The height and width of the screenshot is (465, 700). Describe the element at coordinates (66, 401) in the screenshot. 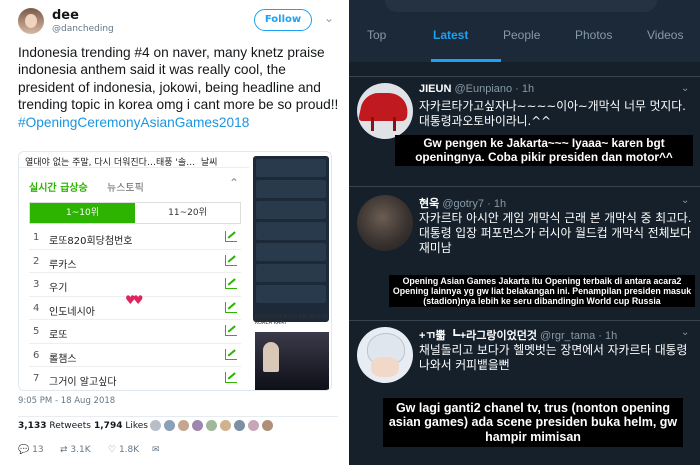

I see `timestamp: 9:05 PM - 18 Aug 2018` at that location.